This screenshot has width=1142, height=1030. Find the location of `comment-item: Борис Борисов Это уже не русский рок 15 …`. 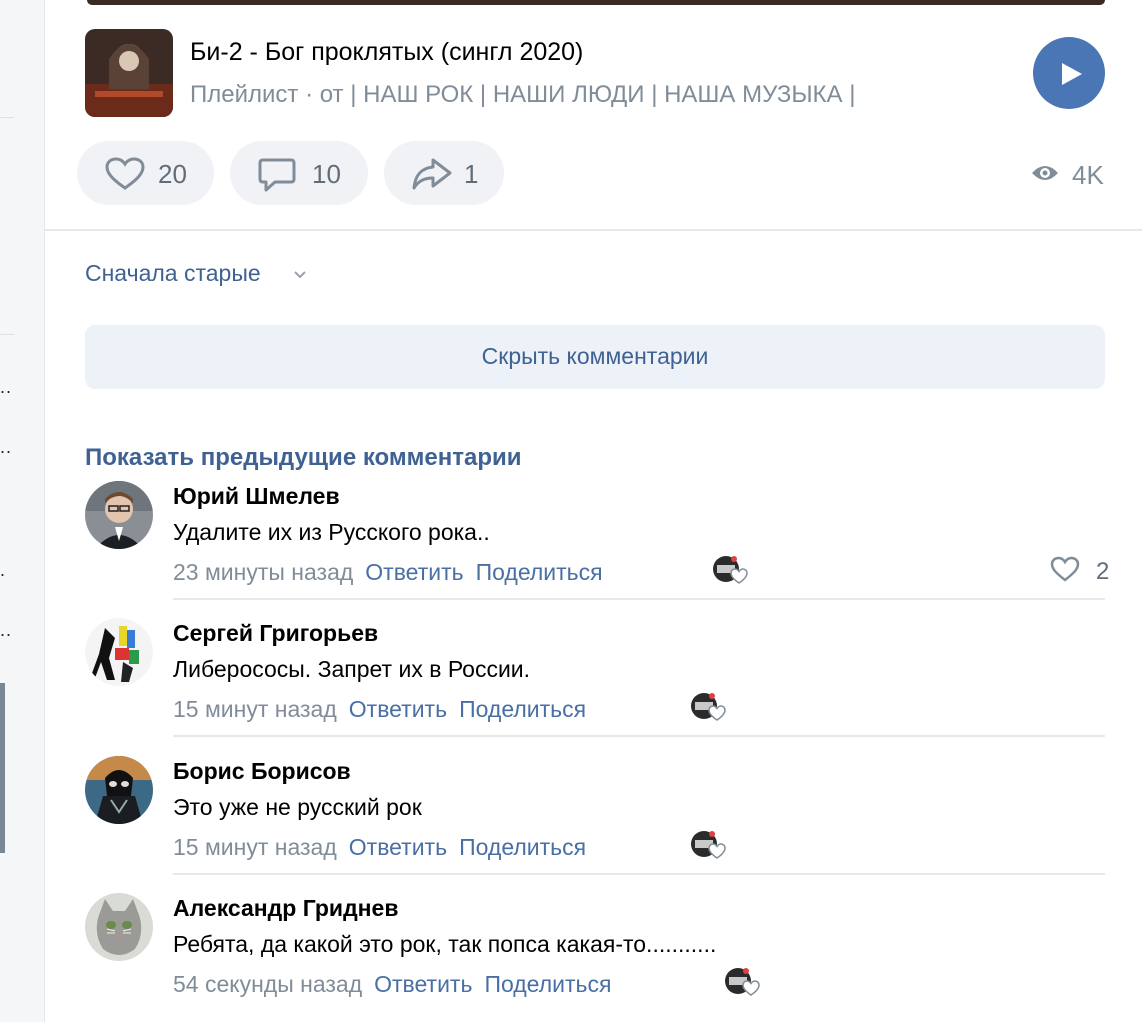

comment-item: Борис Борисов Это уже не русский рок 15 … is located at coordinates (595, 824).